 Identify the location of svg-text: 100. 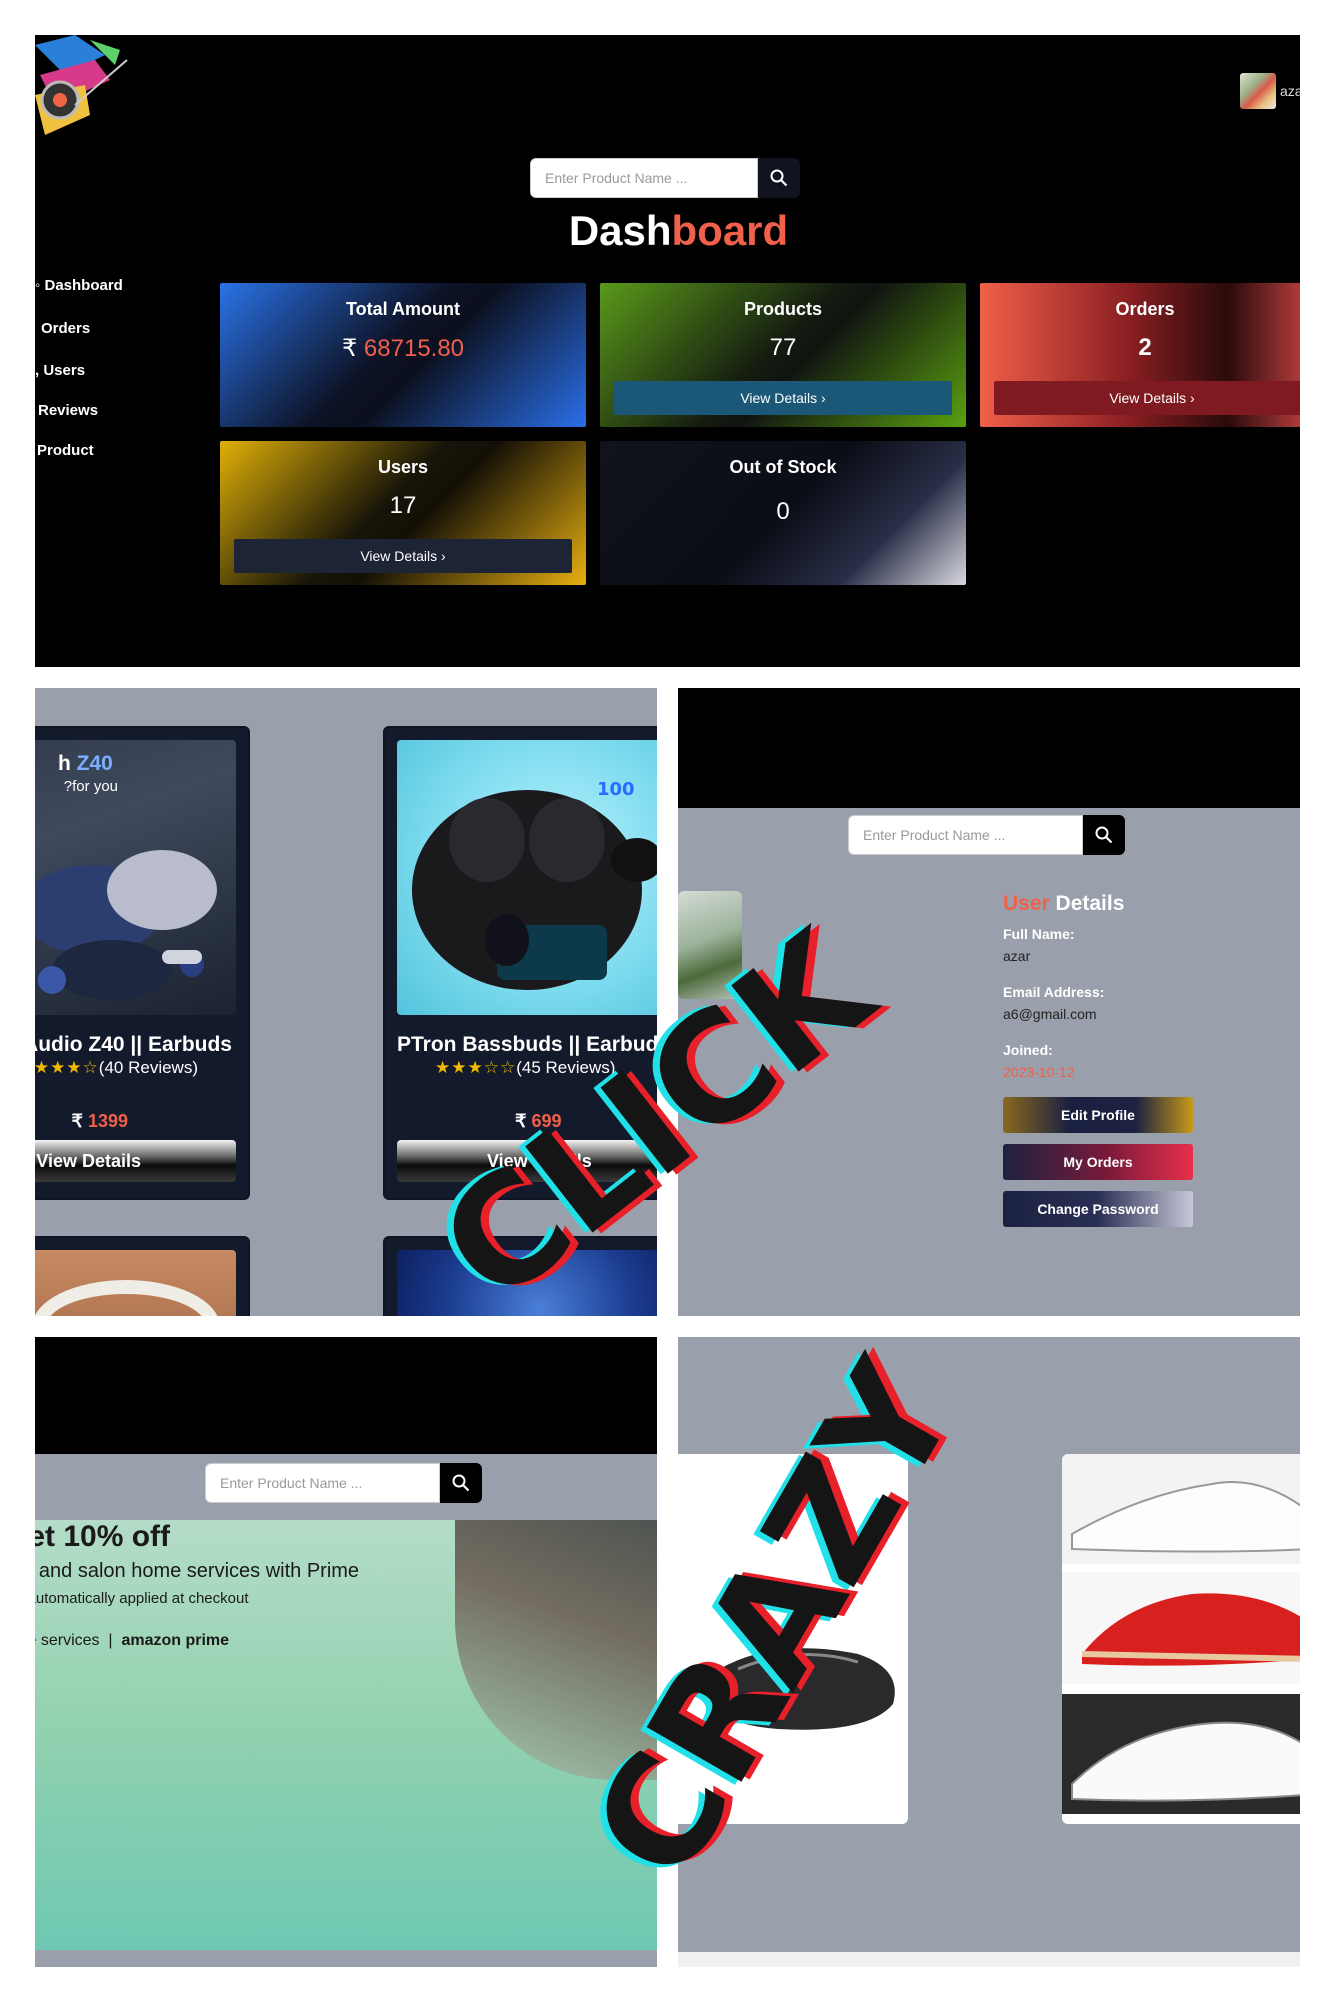
(616, 789).